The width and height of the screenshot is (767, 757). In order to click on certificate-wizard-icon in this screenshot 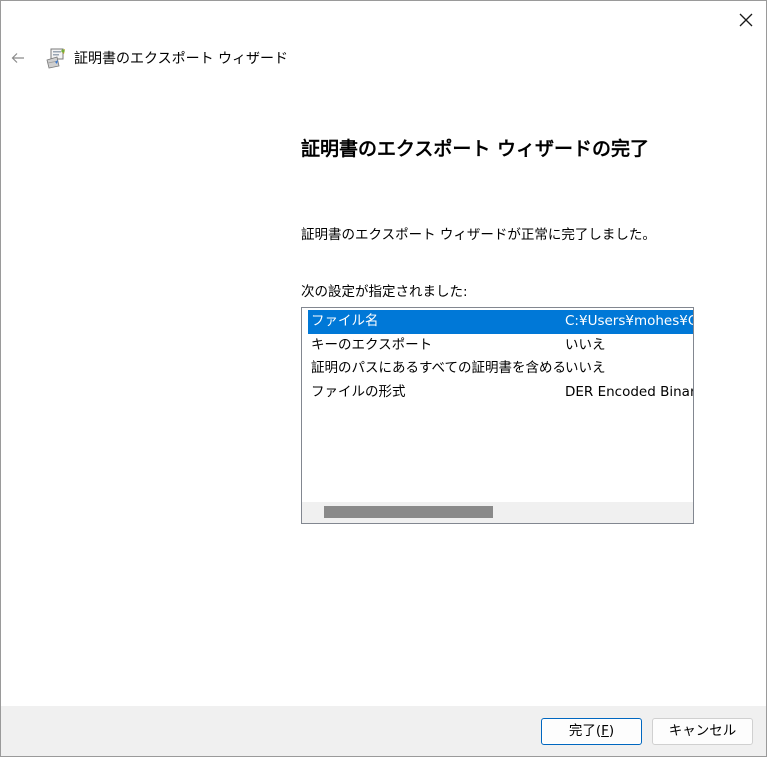, I will do `click(55, 58)`.